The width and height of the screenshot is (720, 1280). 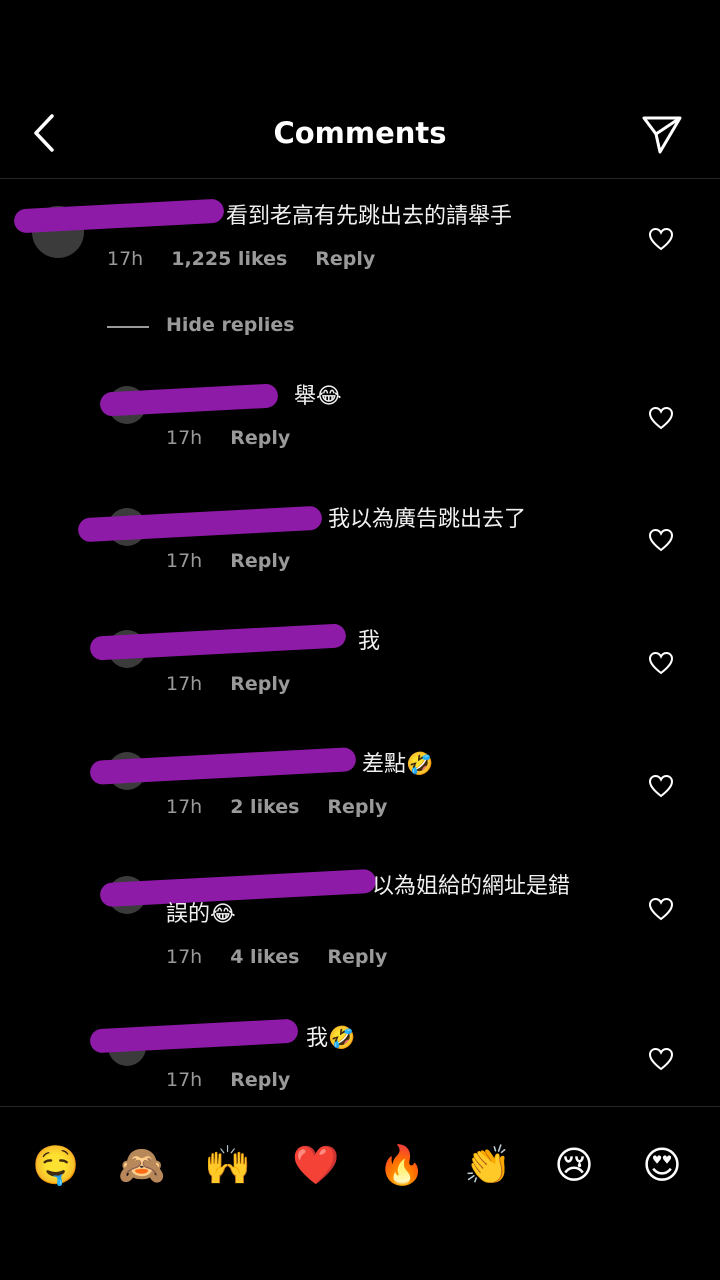 What do you see at coordinates (264, 807) in the screenshot?
I see `reply-likes: 2 likes` at bounding box center [264, 807].